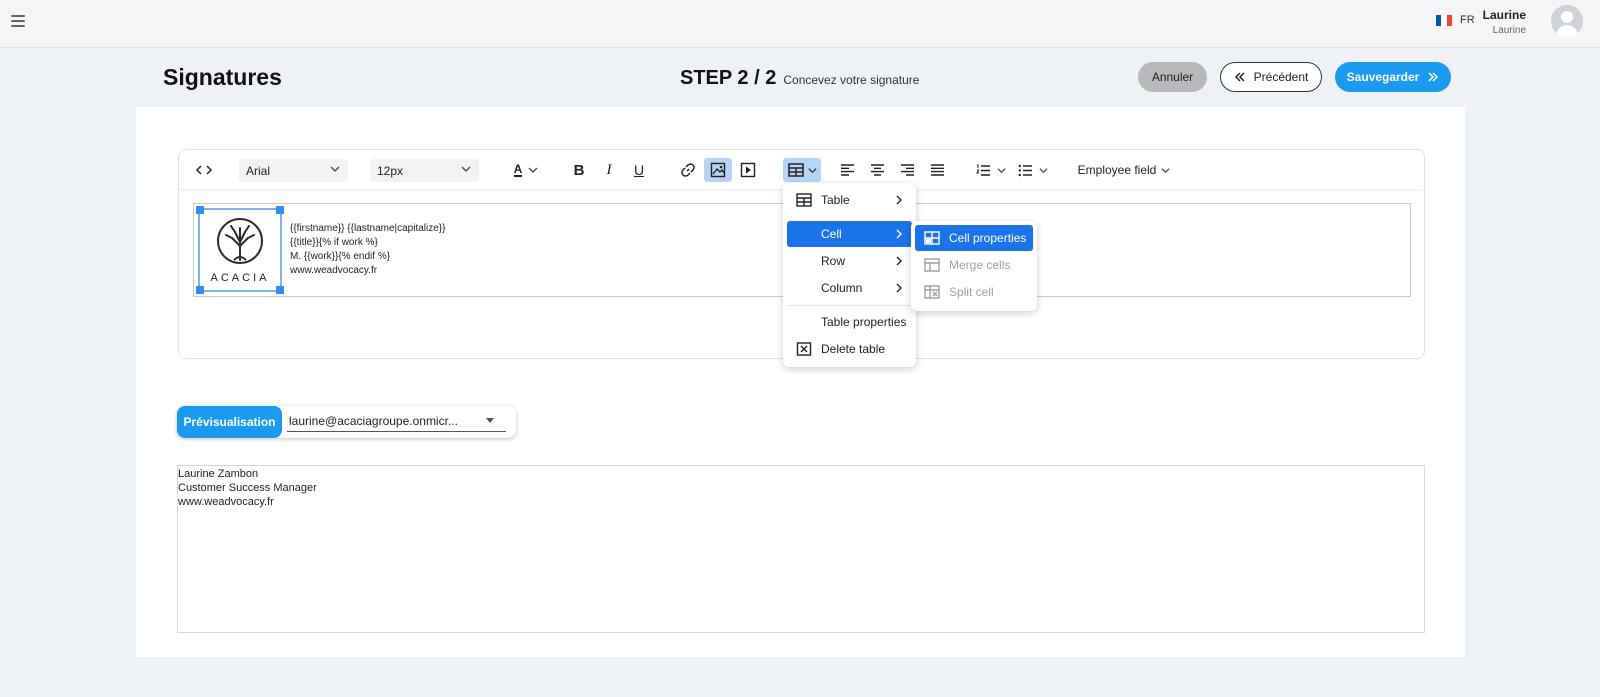 This screenshot has width=1600, height=697. Describe the element at coordinates (258, 170) in the screenshot. I see `font-family-value: Arial` at that location.